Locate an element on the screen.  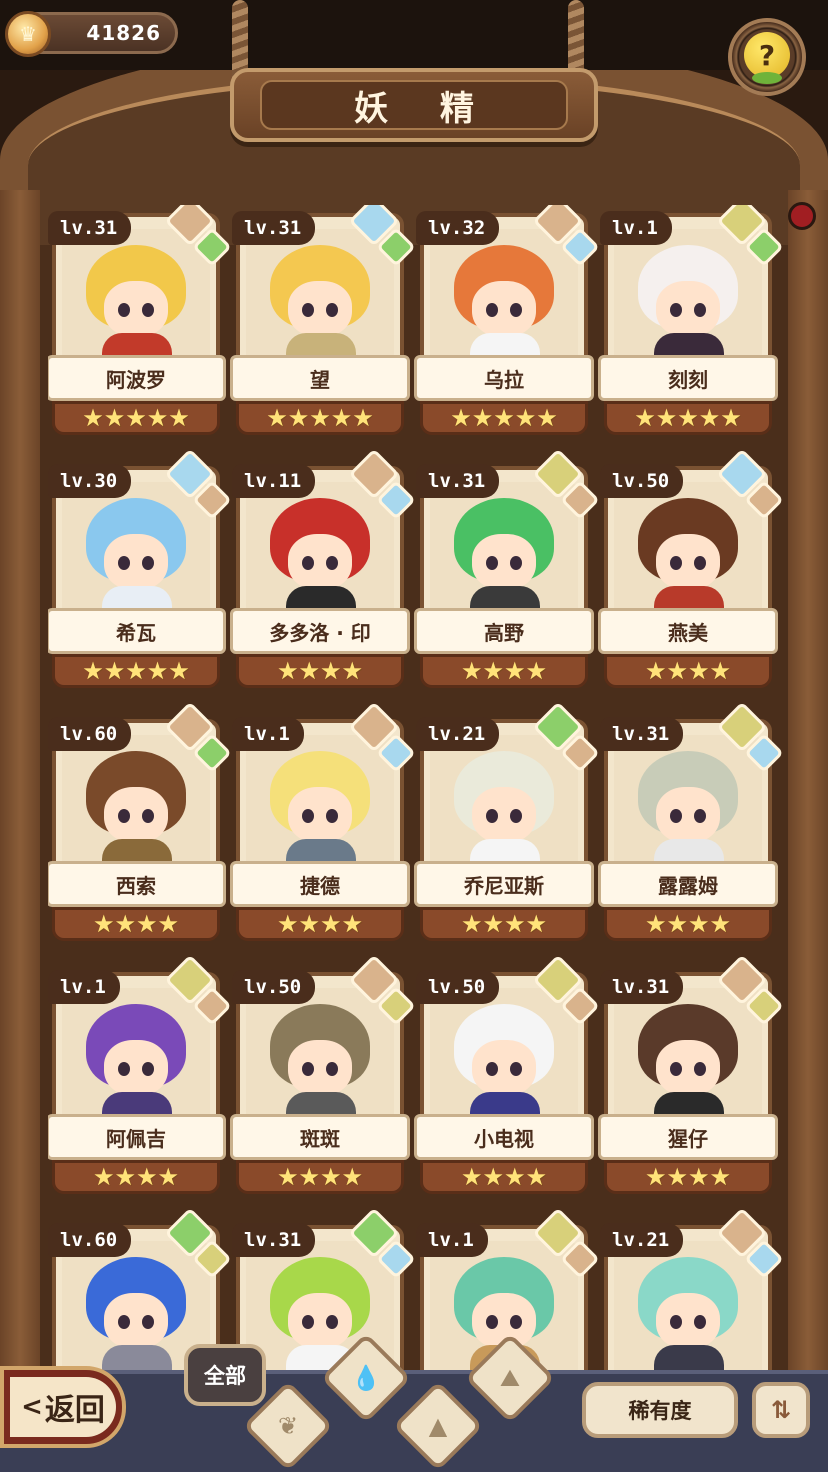
fairy-card: lv.32 乌拉 ★★★★★ is located at coordinates (507, 321).